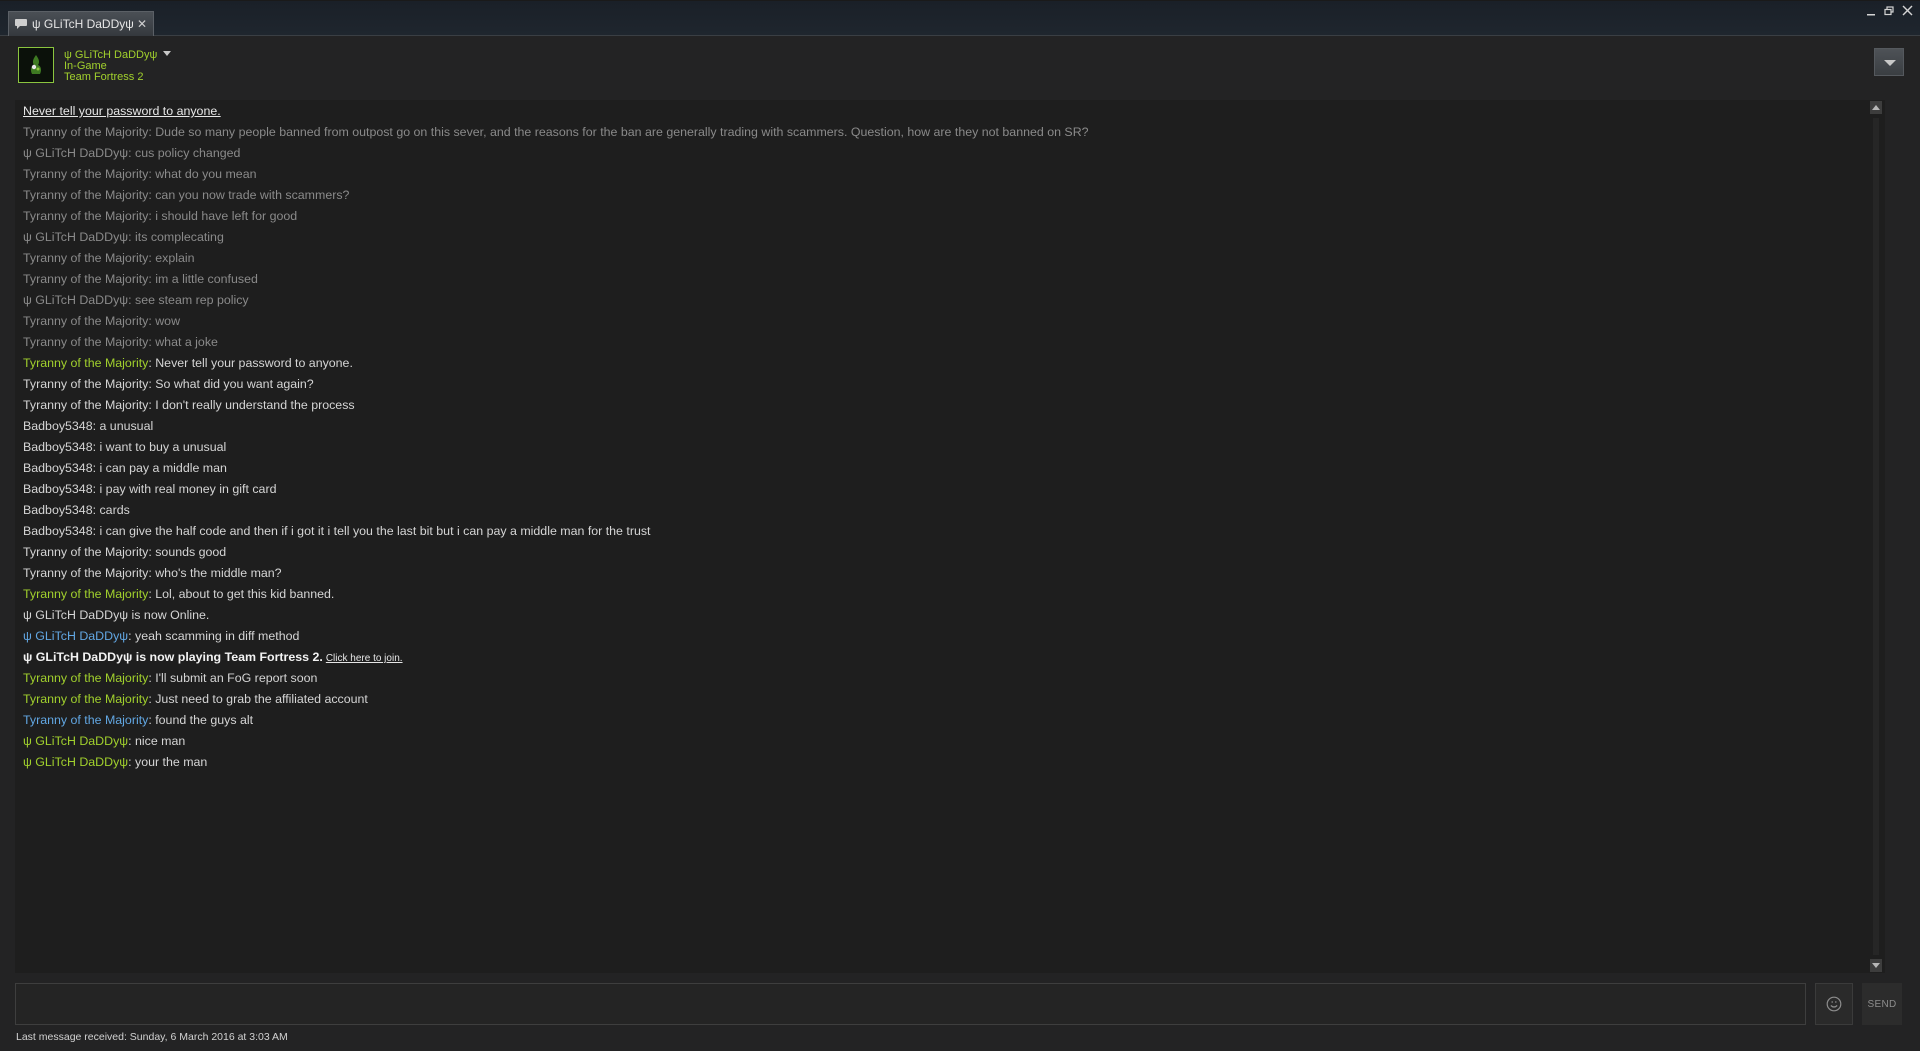  What do you see at coordinates (123, 426) in the screenshot?
I see `message-text: : a unusual` at bounding box center [123, 426].